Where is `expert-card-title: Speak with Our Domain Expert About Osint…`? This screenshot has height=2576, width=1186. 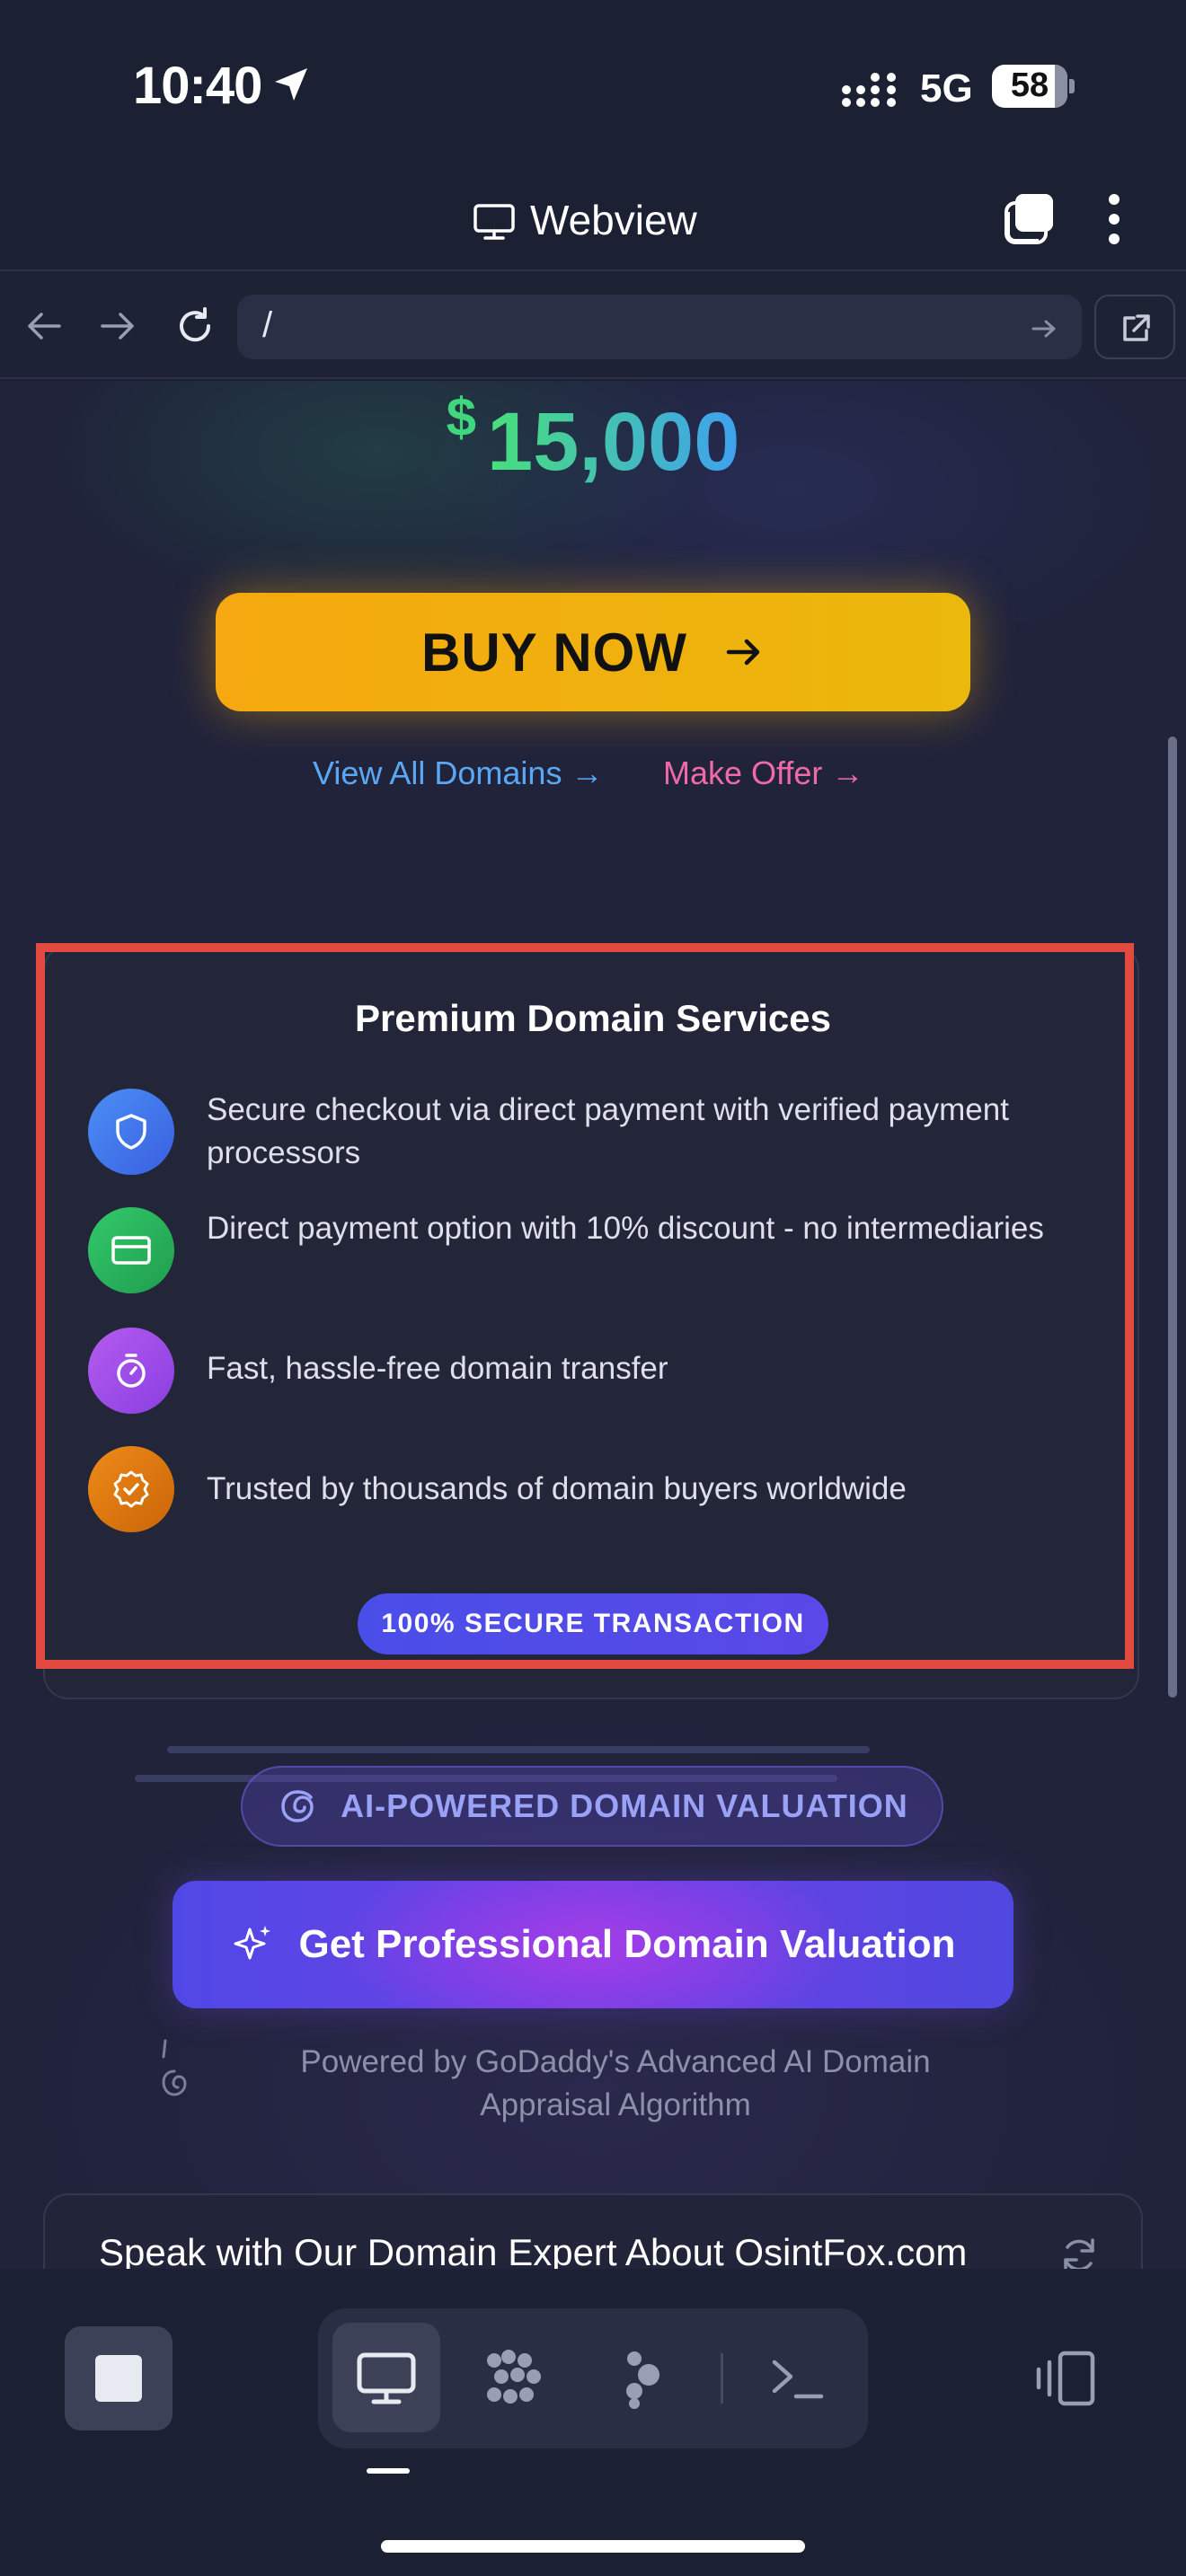
expert-card-title: Speak with Our Domain Expert About Osint… is located at coordinates (533, 2252).